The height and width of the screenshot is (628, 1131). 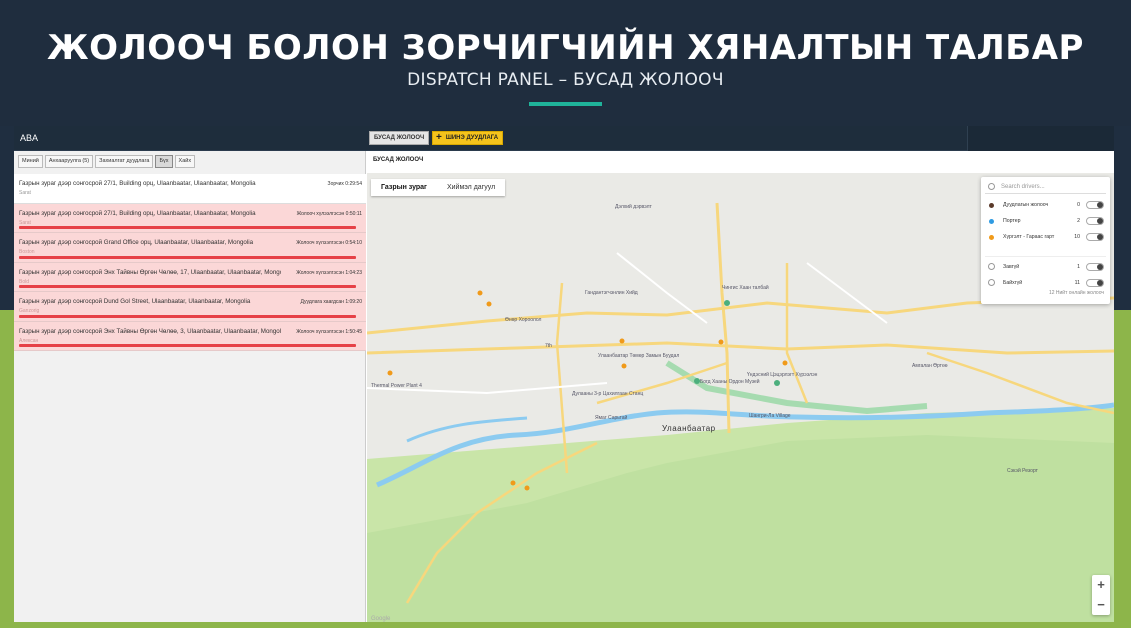 What do you see at coordinates (639, 356) in the screenshot?
I see `map-label: Улаанбаатар Төмөр Замын Буудал` at bounding box center [639, 356].